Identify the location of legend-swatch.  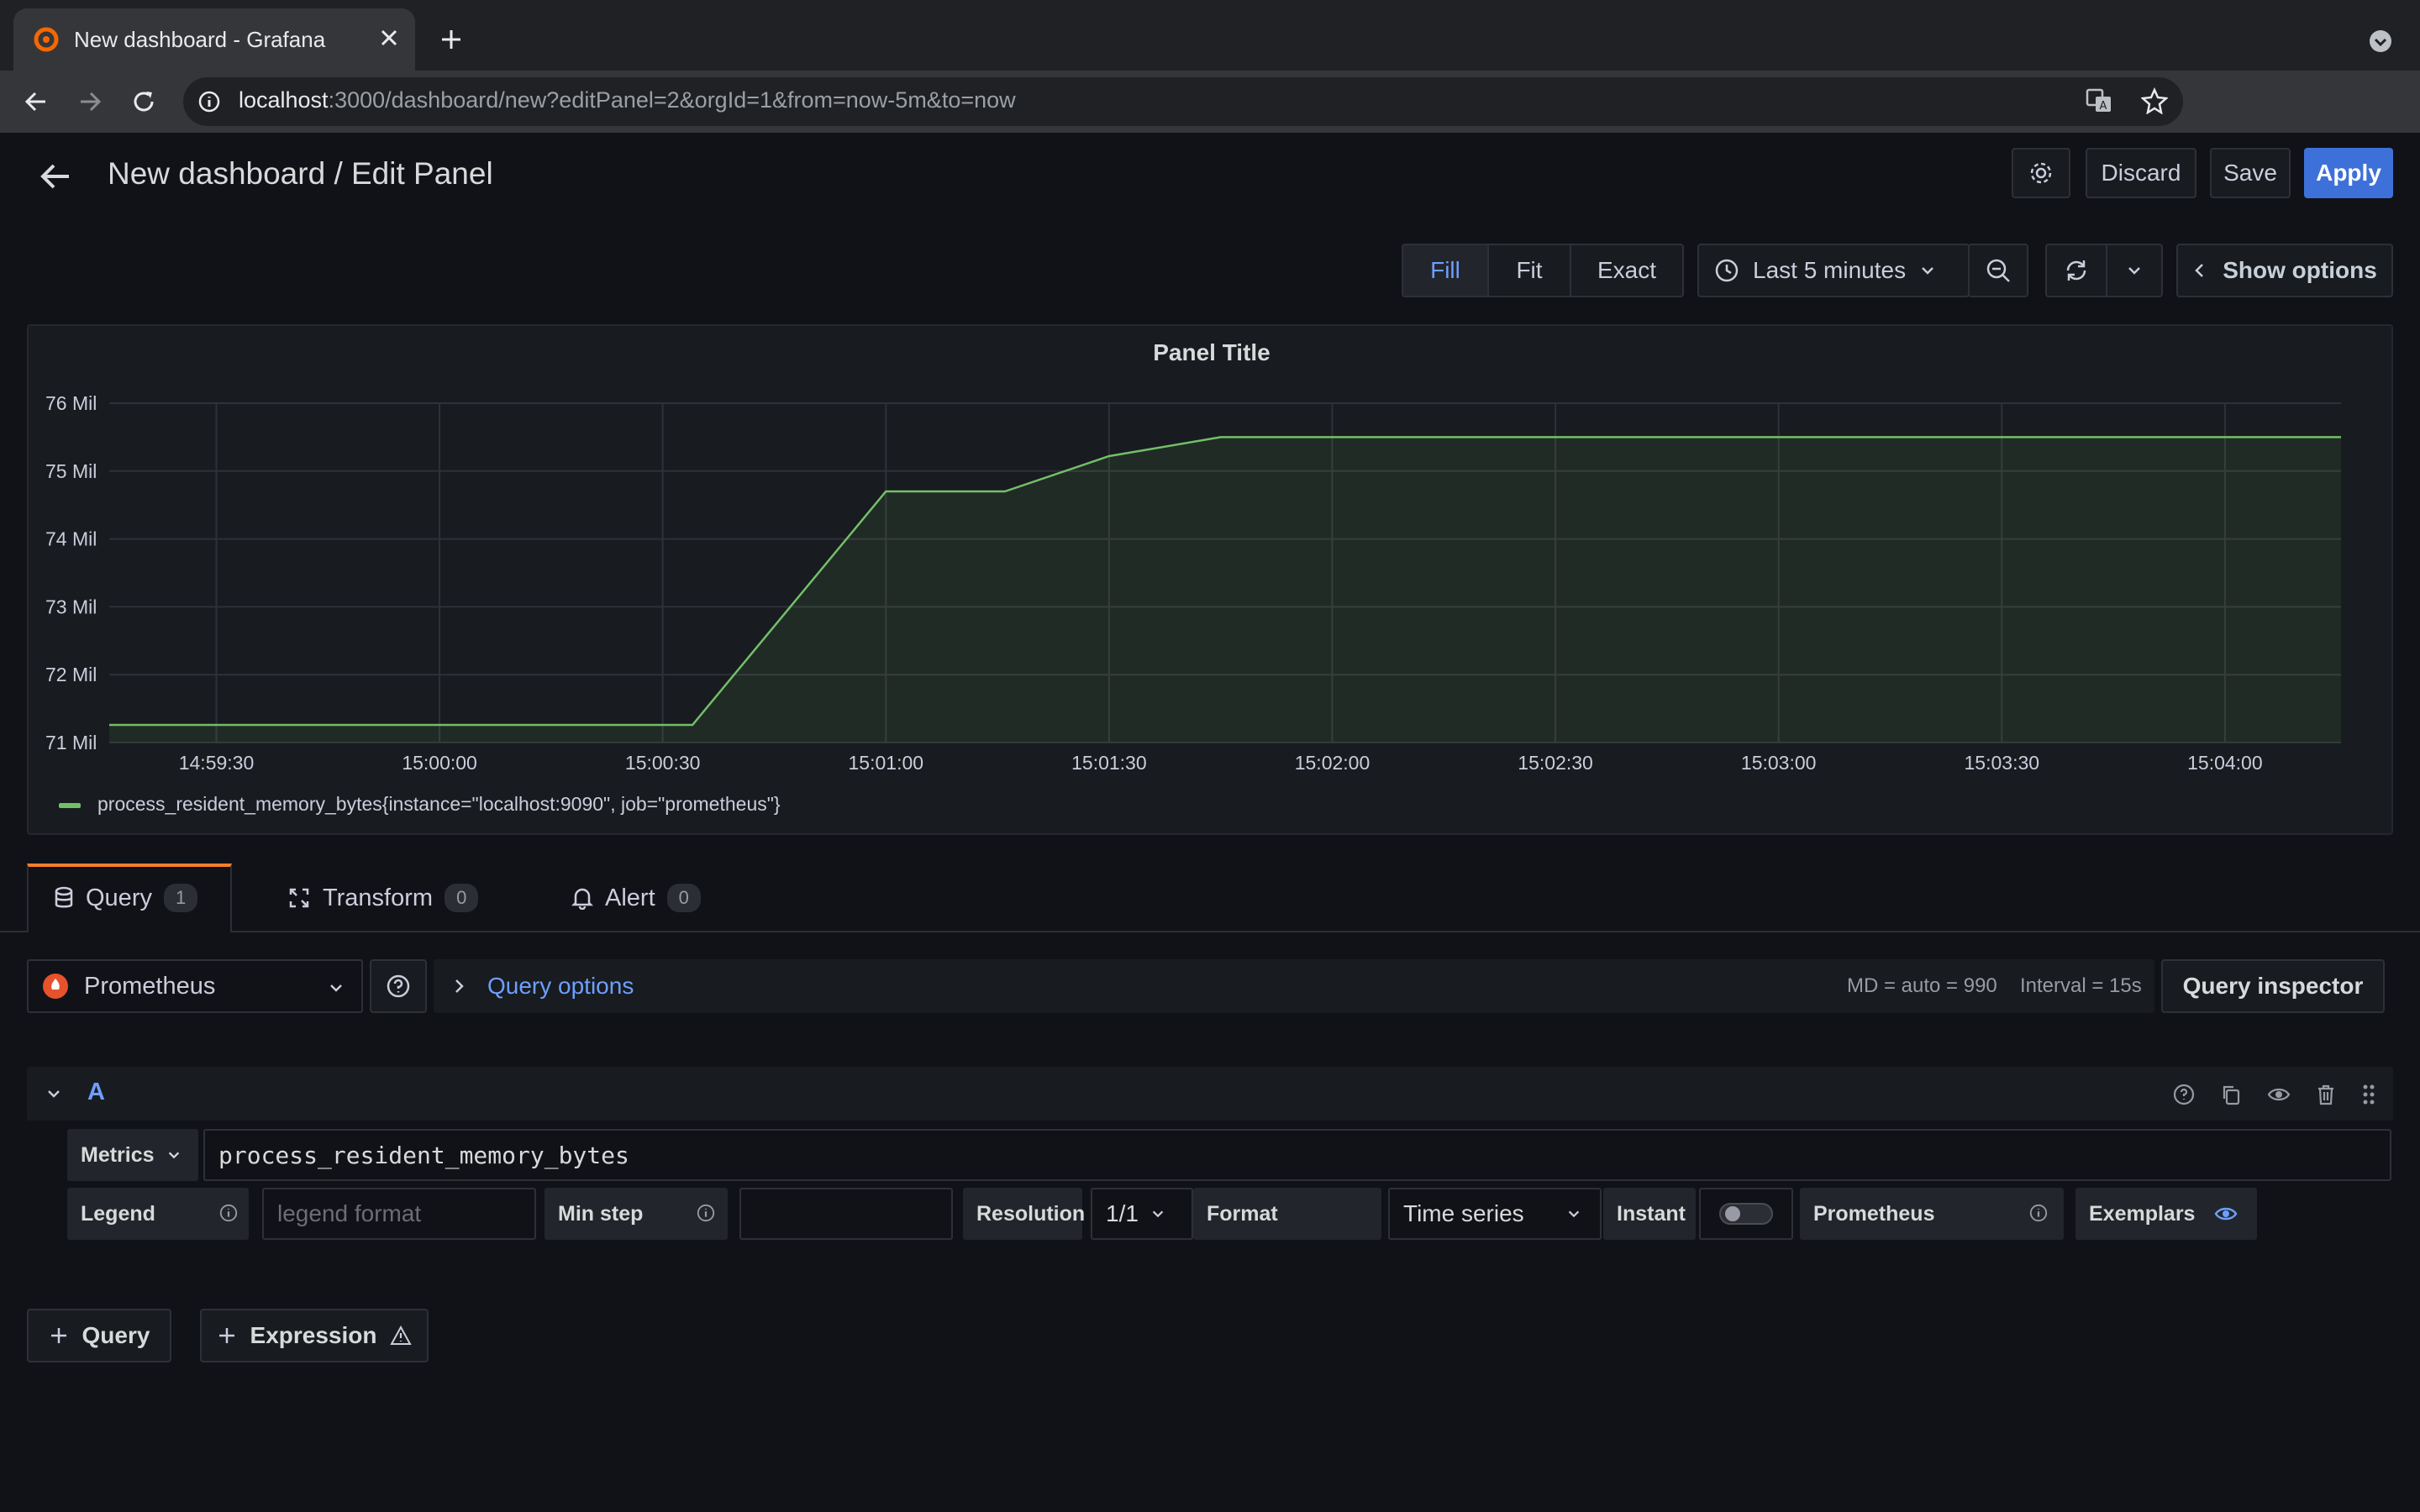
(70, 805).